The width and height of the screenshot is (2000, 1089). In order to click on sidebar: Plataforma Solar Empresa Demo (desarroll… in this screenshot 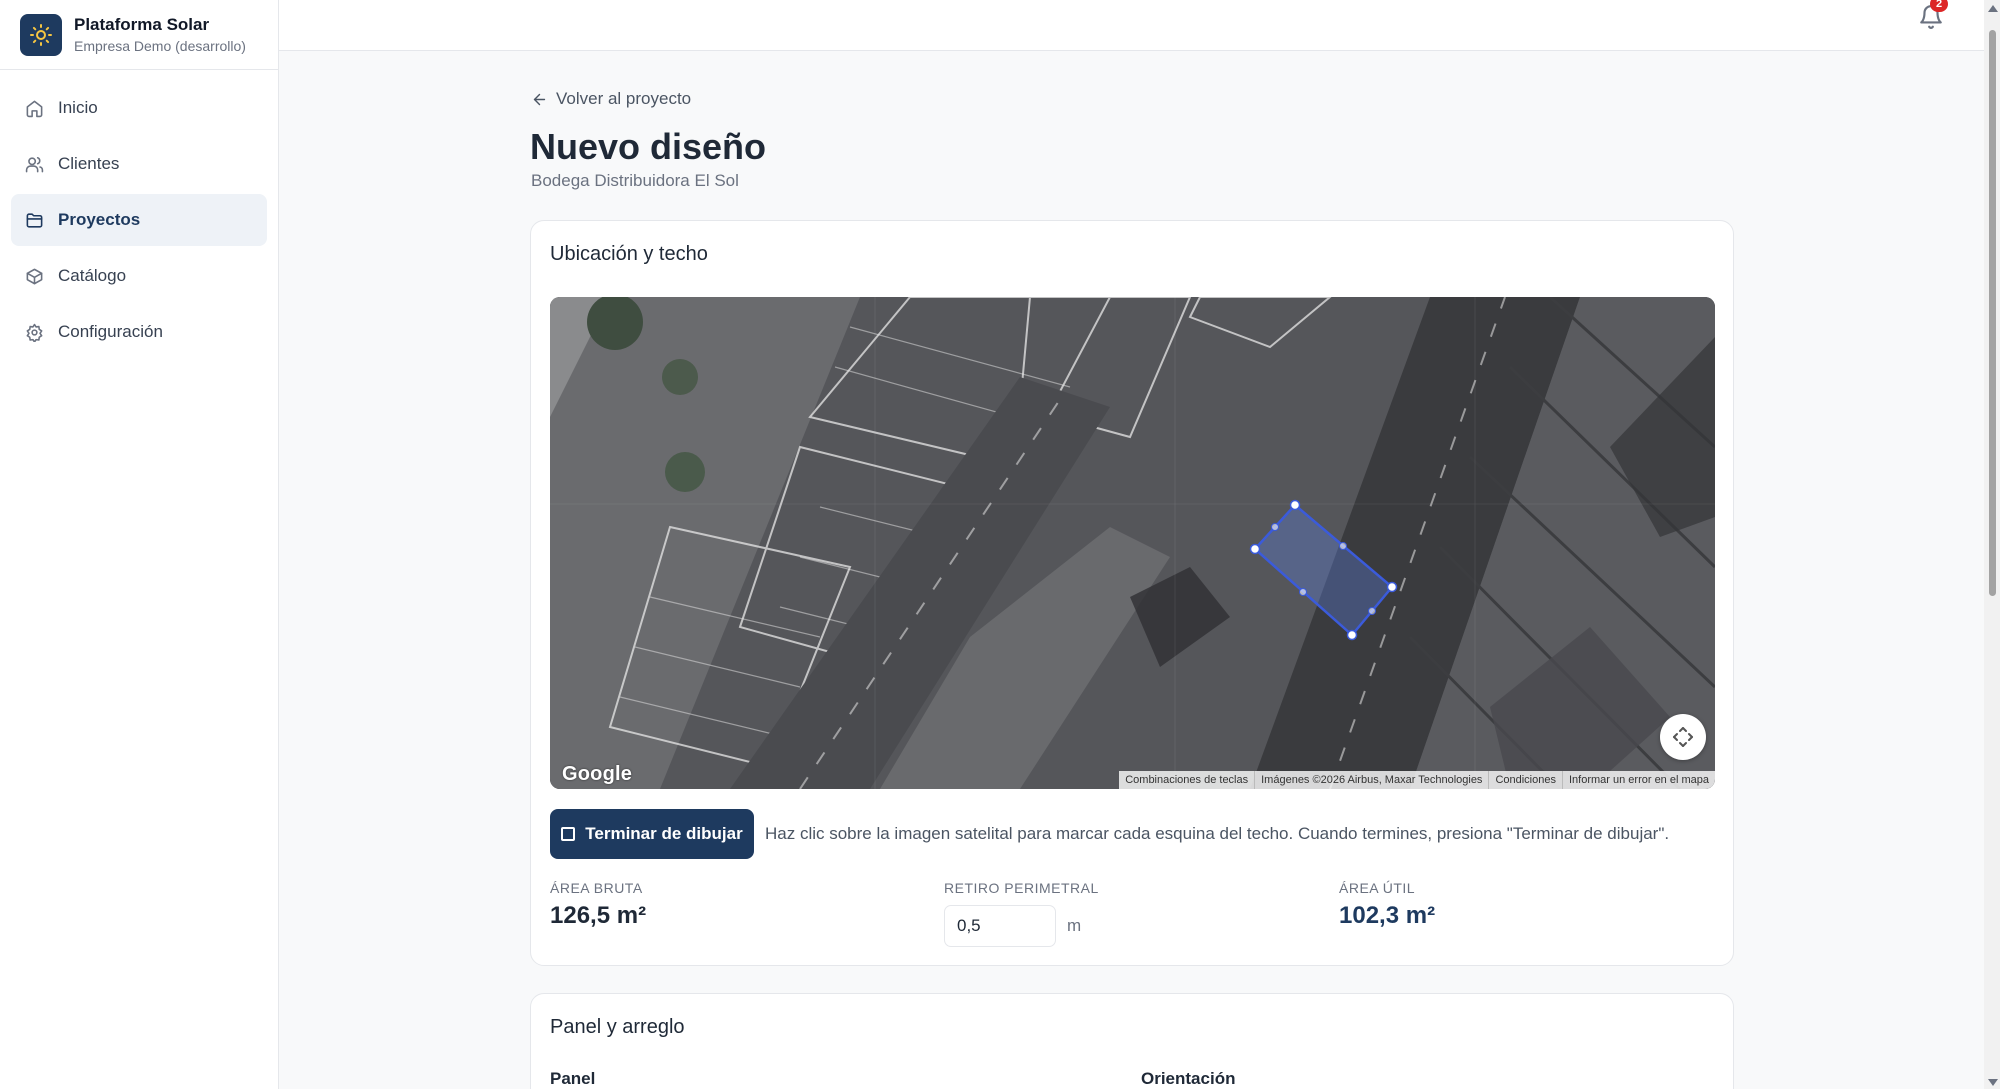, I will do `click(139, 544)`.